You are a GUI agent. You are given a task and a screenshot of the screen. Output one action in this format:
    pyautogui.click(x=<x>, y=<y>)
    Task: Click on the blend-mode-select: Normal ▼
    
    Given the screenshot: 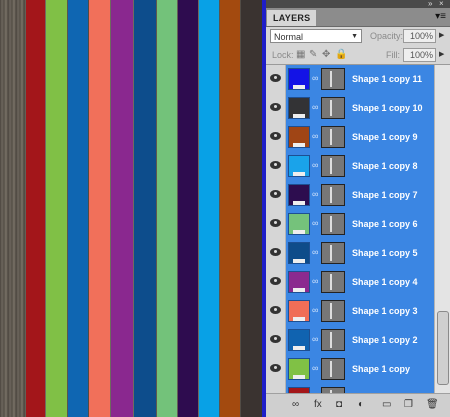 What is the action you would take?
    pyautogui.click(x=316, y=36)
    